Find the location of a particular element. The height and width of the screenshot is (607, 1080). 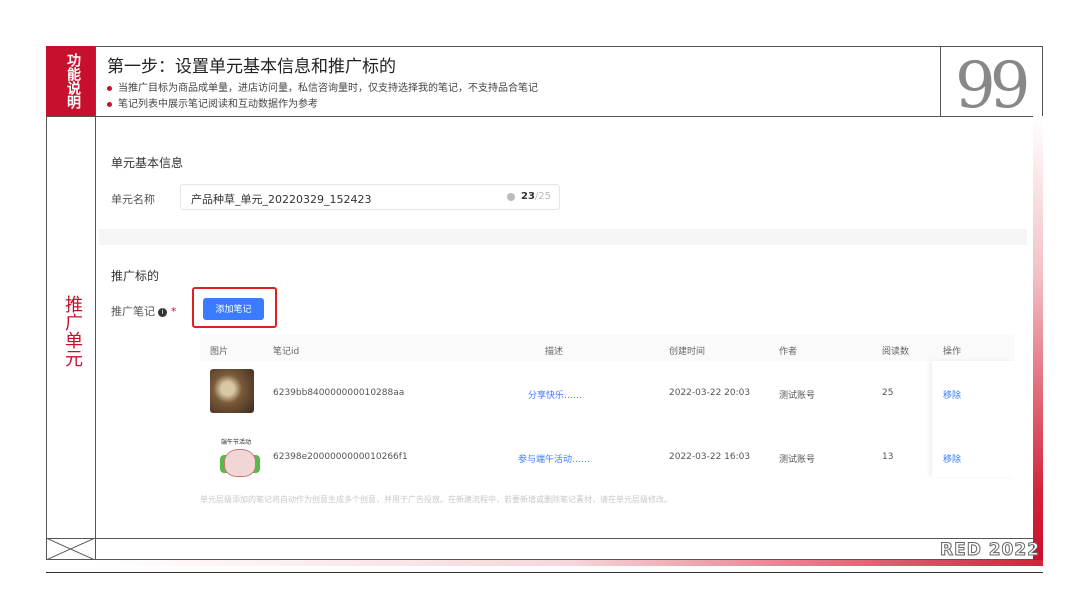

quote-icon: 99 is located at coordinates (992, 86).